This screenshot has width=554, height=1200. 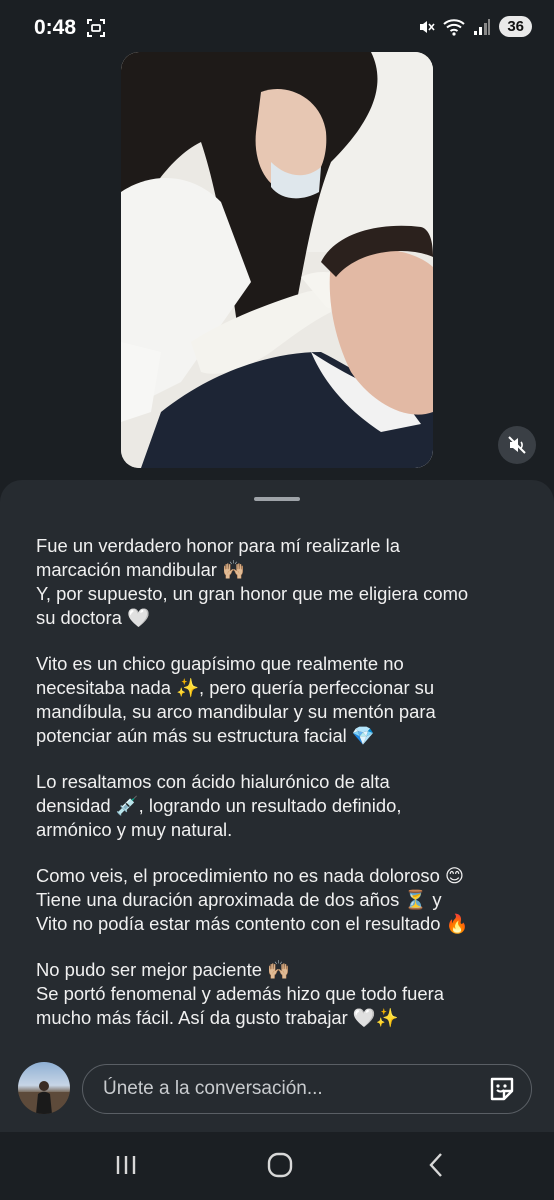 I want to click on system-nav-bar, so click(x=277, y=1166).